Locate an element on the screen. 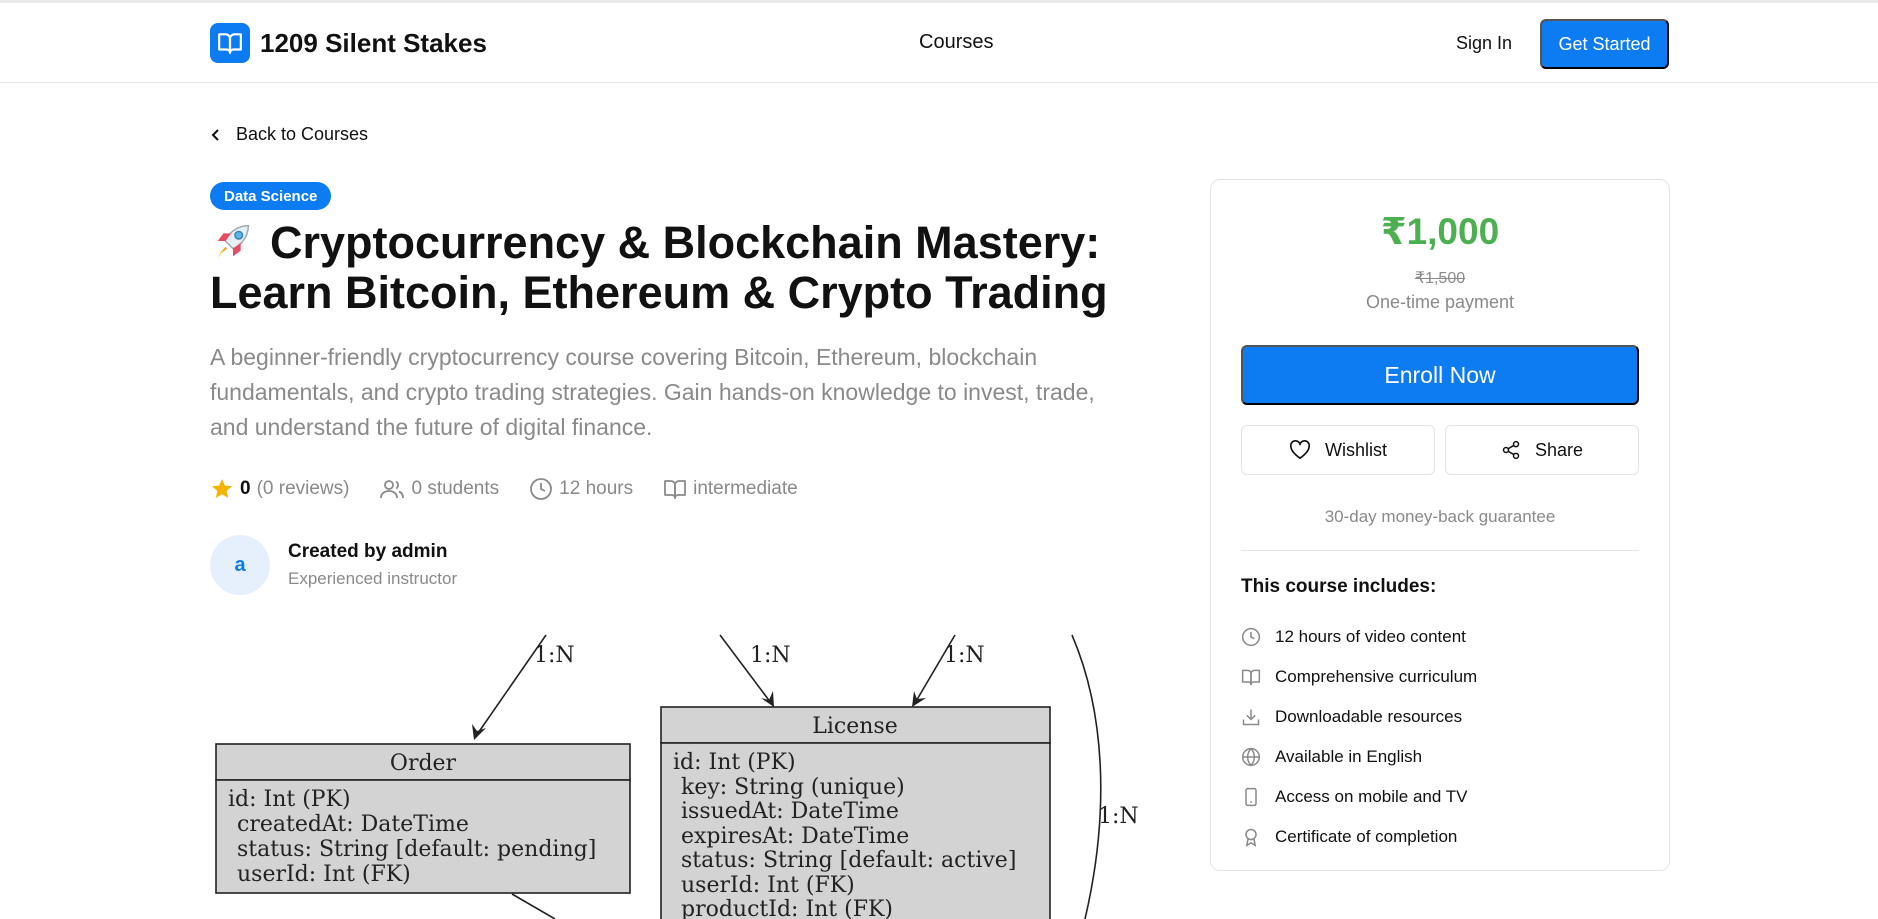 The width and height of the screenshot is (1878, 919). wishlist-label: Wishlist is located at coordinates (1356, 449).